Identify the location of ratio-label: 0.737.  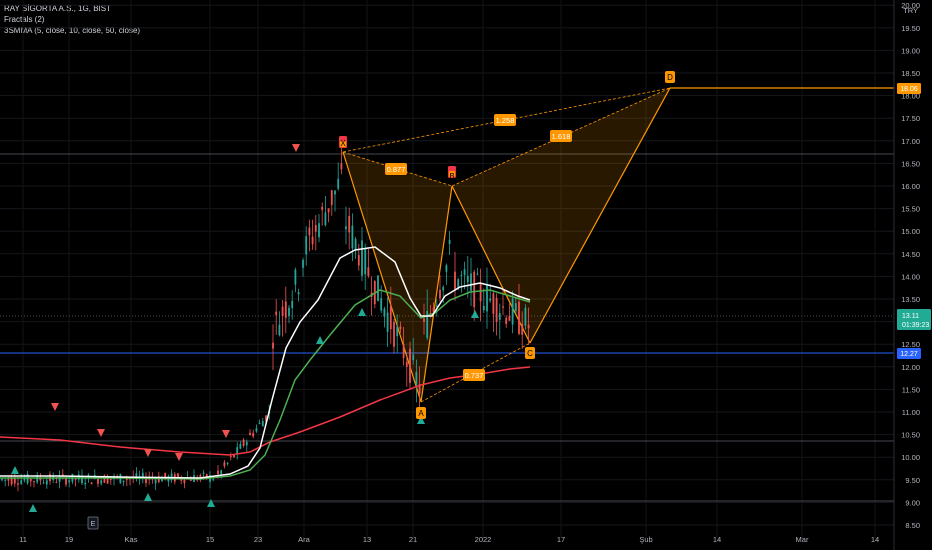
(474, 375).